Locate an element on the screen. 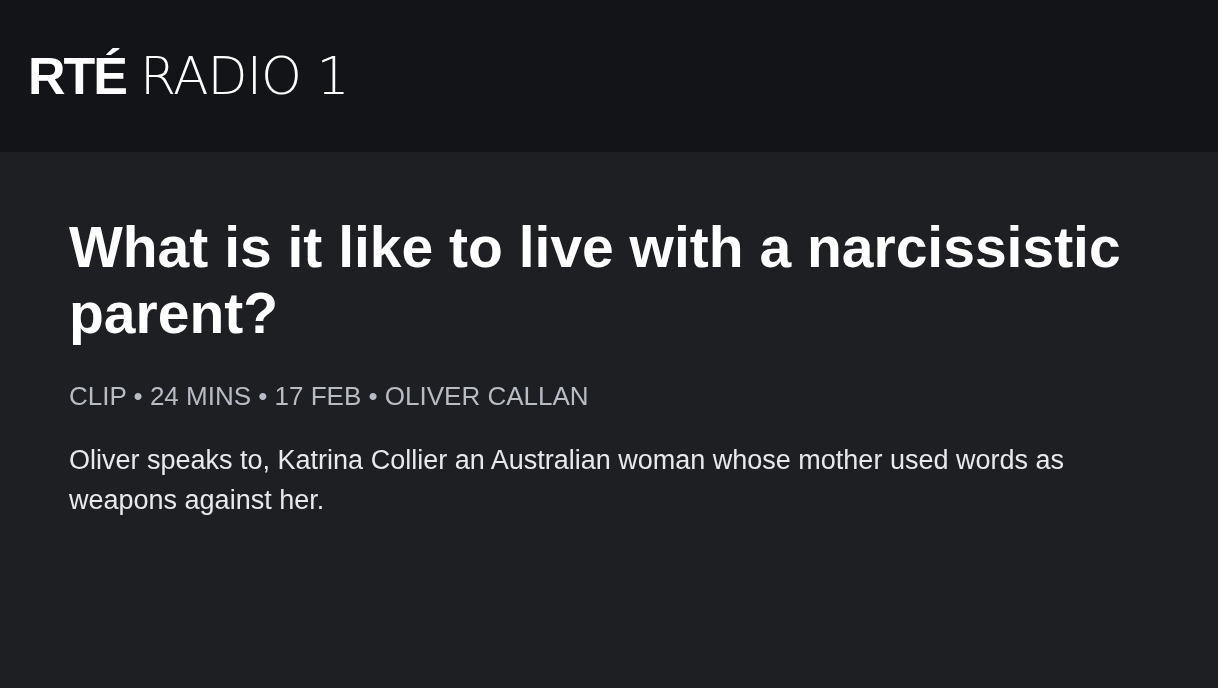 The width and height of the screenshot is (1218, 688). clip-description: Oliver speaks to, Katrina Collier an Australian woman whose mother used words as weapons against her. is located at coordinates (567, 480).